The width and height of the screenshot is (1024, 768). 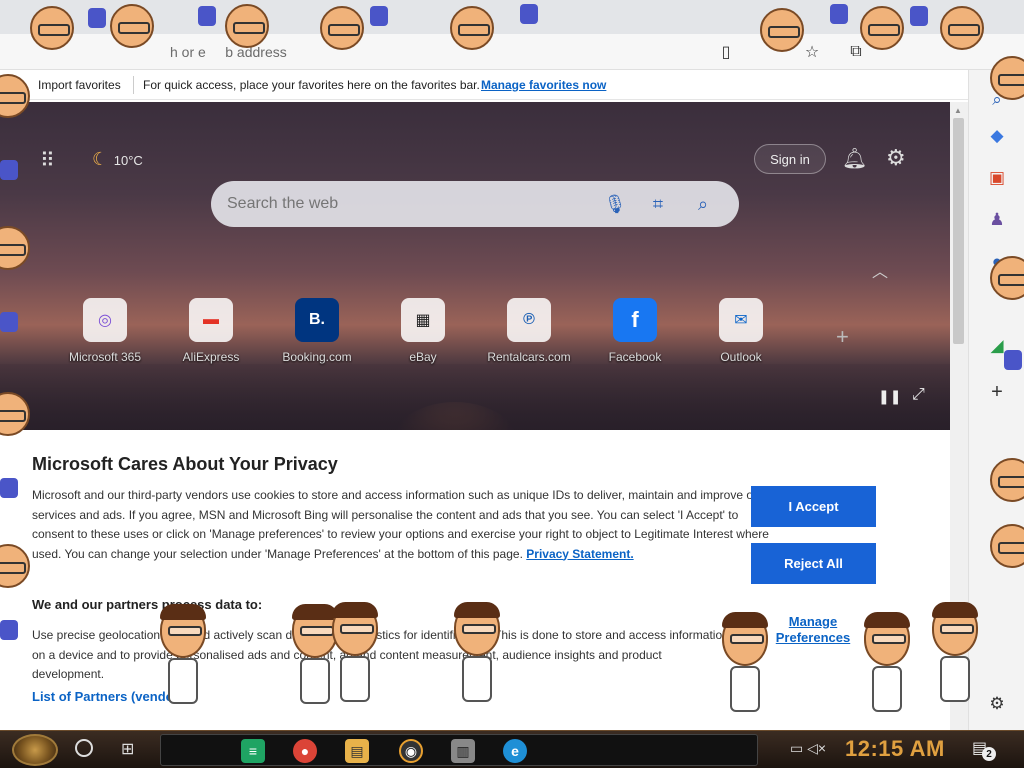 I want to click on scrollbar-thumb, so click(x=958, y=231).